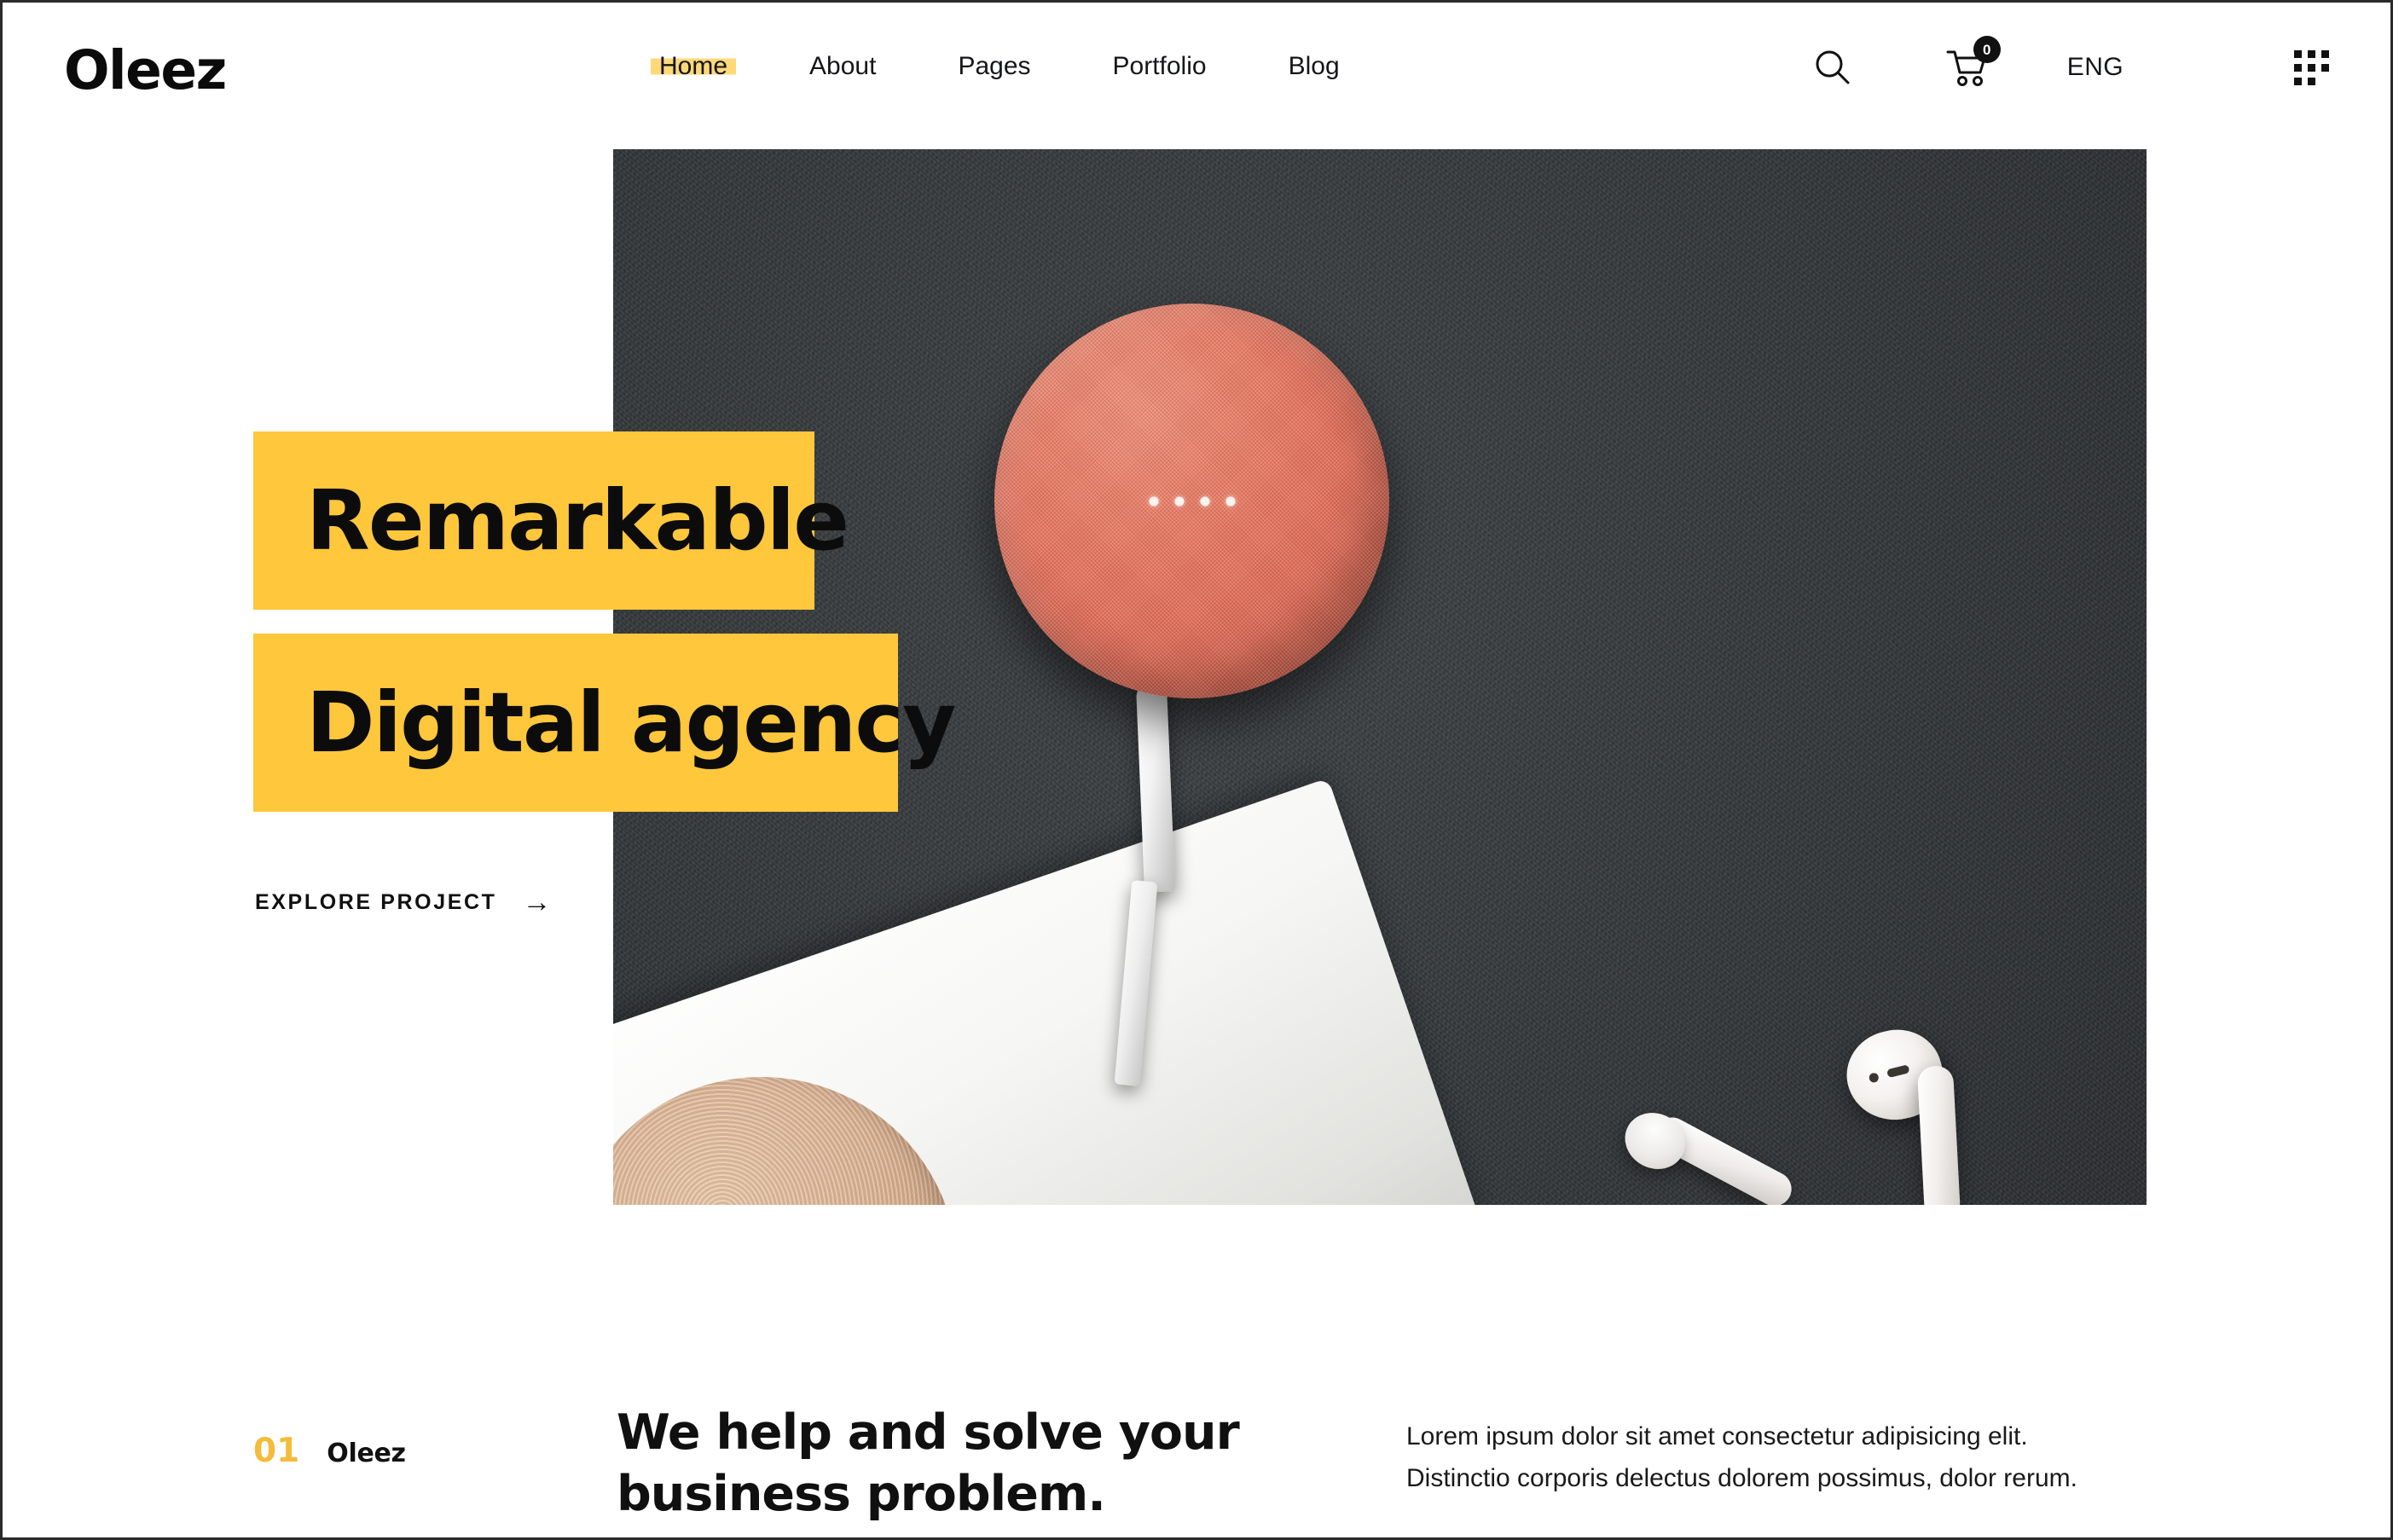 The width and height of the screenshot is (2393, 1540). I want to click on search-button, so click(1831, 67).